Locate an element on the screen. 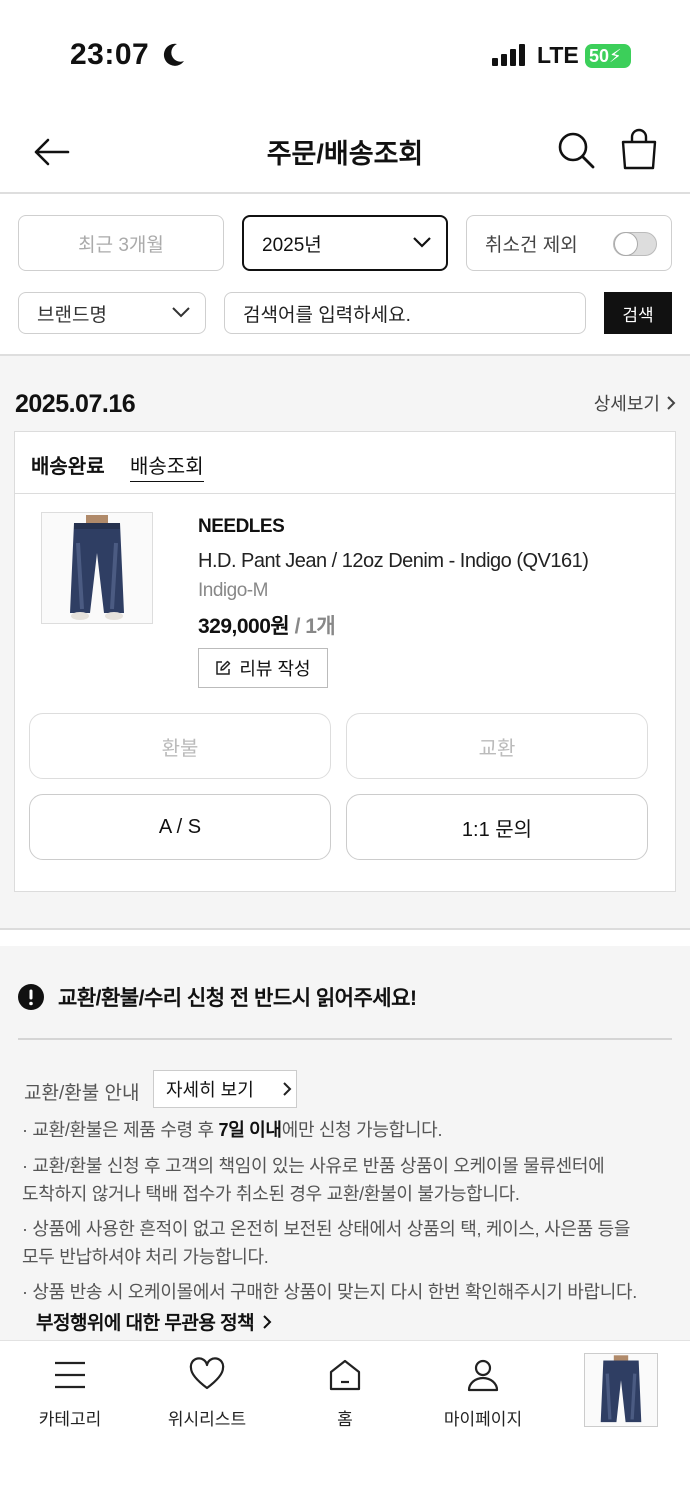 This screenshot has width=690, height=1500. notice-line-2b: 도착하지 않거나 택배 접수가 취소된 경우 교환/환불이 불가능합니다. is located at coordinates (271, 1194).